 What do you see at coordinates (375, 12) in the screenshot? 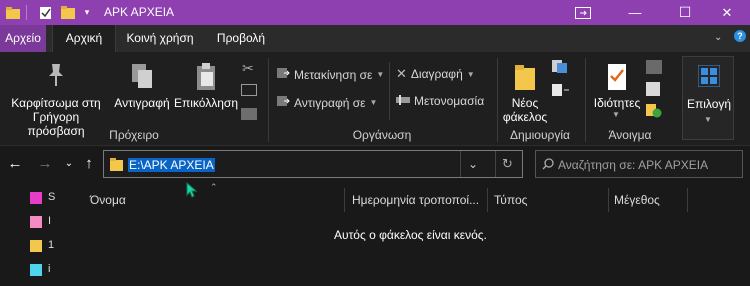
I see `title-bar: ▾ ΑΡΚ ΑΡΧΕΙΑ — ☐ ✕` at bounding box center [375, 12].